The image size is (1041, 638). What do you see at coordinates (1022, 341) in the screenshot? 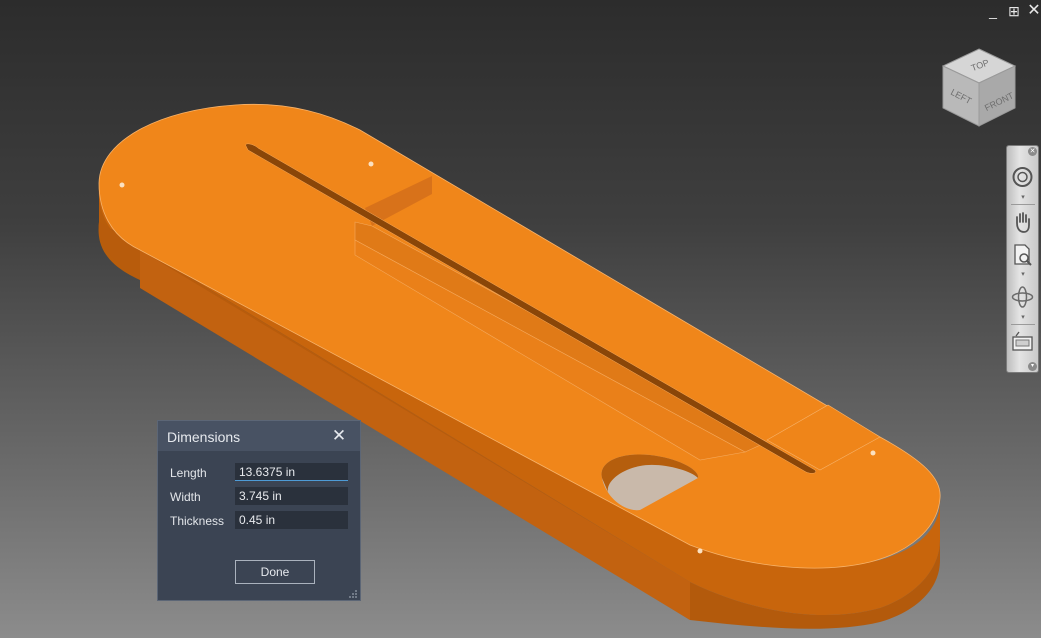
I see `look-at-icon` at bounding box center [1022, 341].